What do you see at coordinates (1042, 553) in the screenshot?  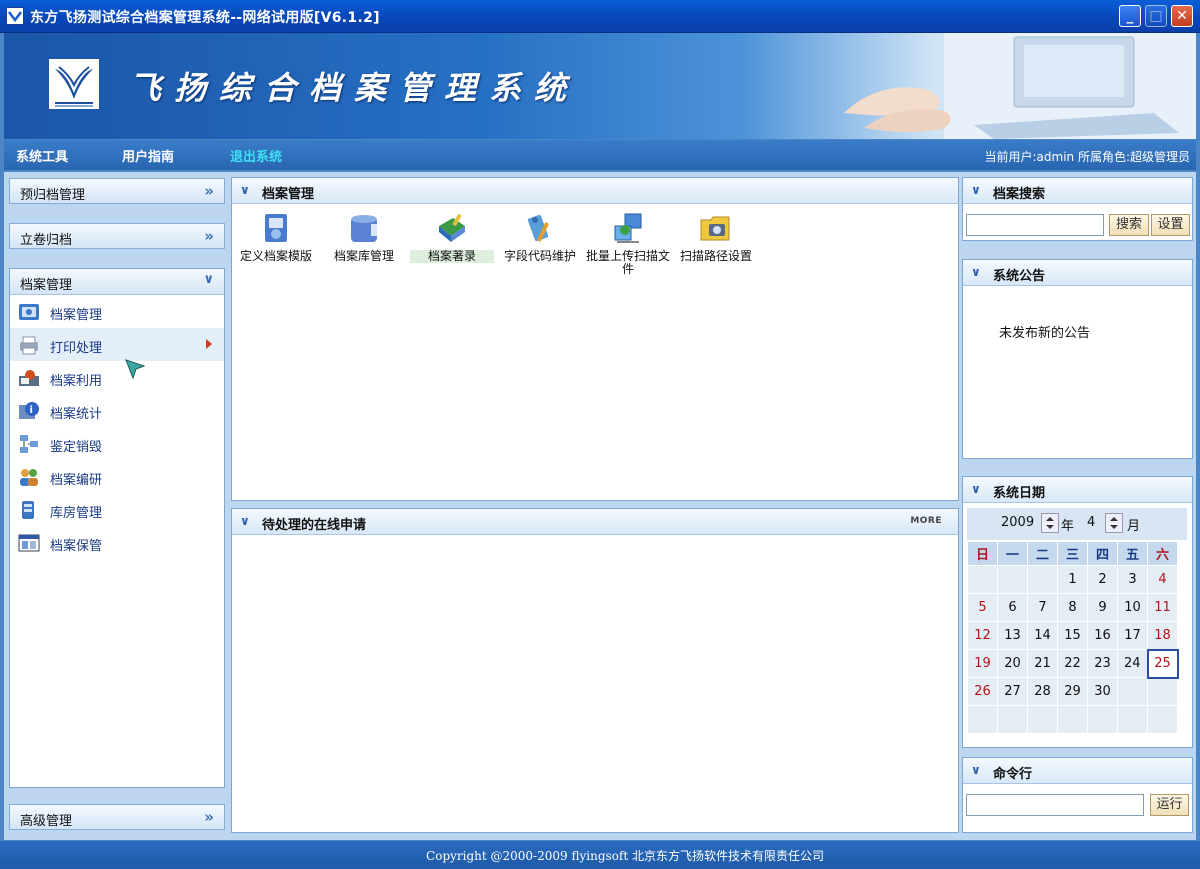 I see `weekday-header: 二` at bounding box center [1042, 553].